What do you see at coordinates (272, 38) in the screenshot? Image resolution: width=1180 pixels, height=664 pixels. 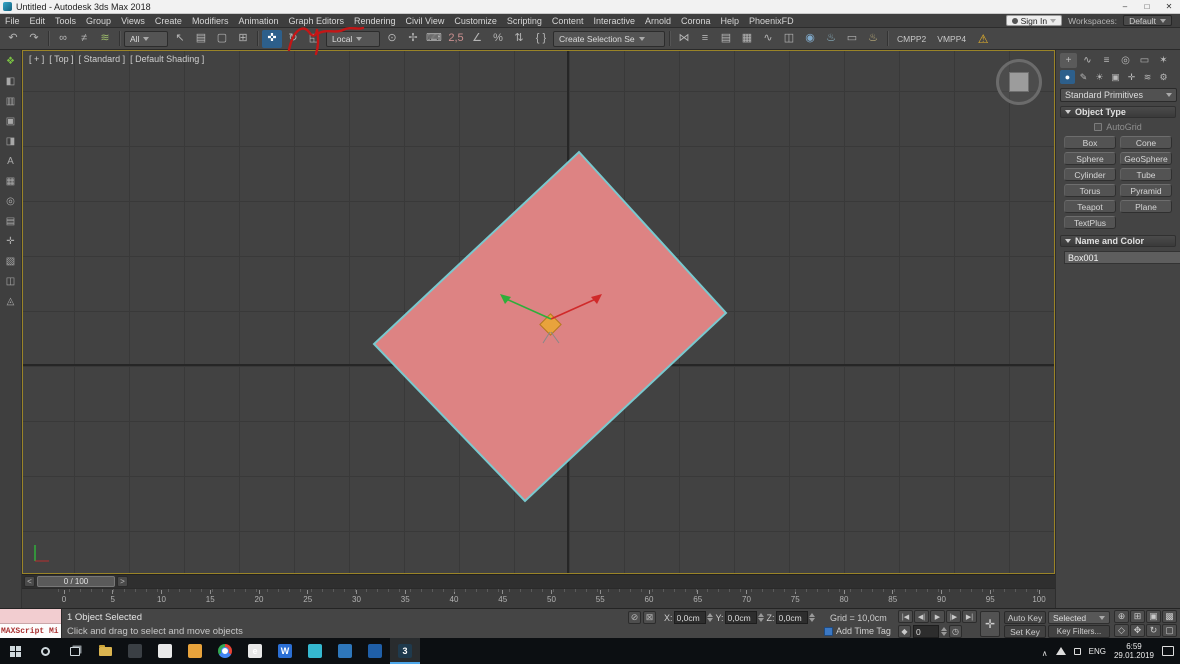 I see `select-and-move-icon: ✜` at bounding box center [272, 38].